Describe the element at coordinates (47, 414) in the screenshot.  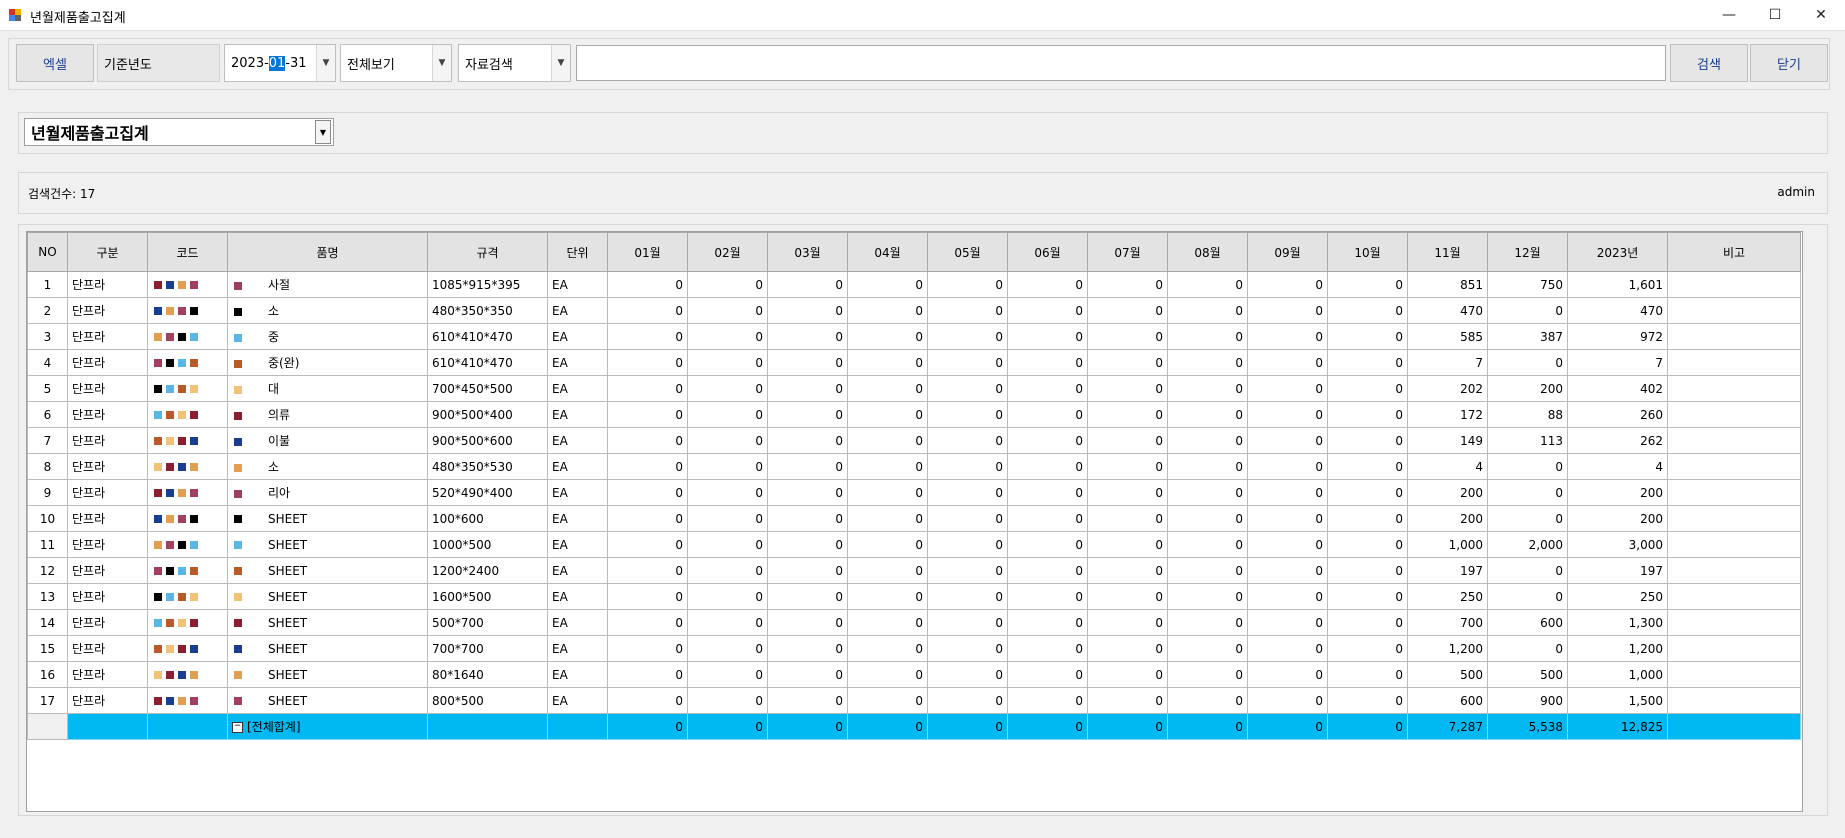
I see `row-number-cell: 6` at that location.